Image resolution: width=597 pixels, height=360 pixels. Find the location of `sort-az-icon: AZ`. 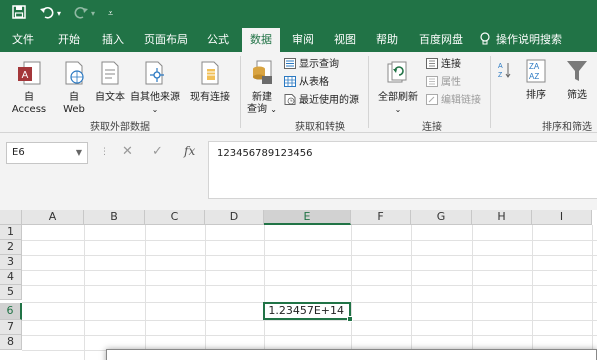

sort-az-icon: AZ is located at coordinates (505, 72).